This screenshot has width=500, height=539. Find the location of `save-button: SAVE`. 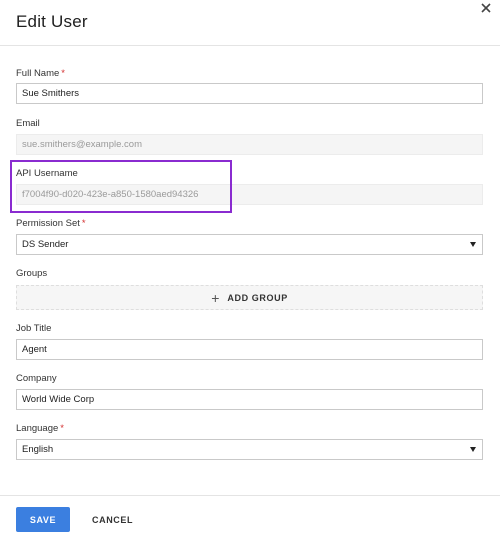

save-button: SAVE is located at coordinates (43, 519).